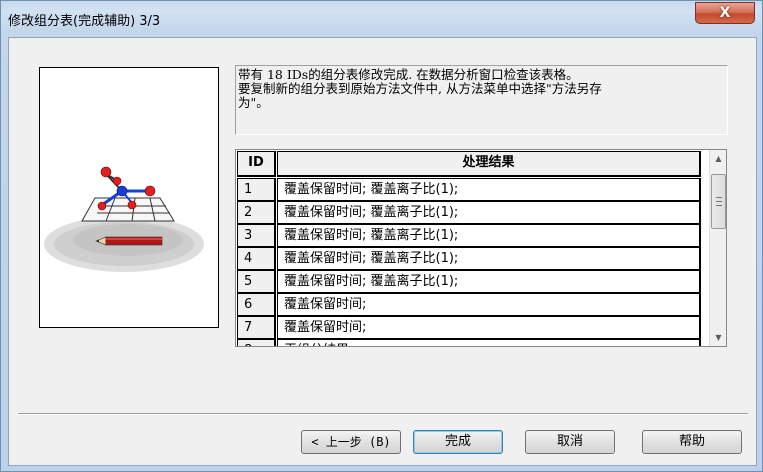 This screenshot has height=472, width=763. I want to click on row-id-cell: 5, so click(256, 281).